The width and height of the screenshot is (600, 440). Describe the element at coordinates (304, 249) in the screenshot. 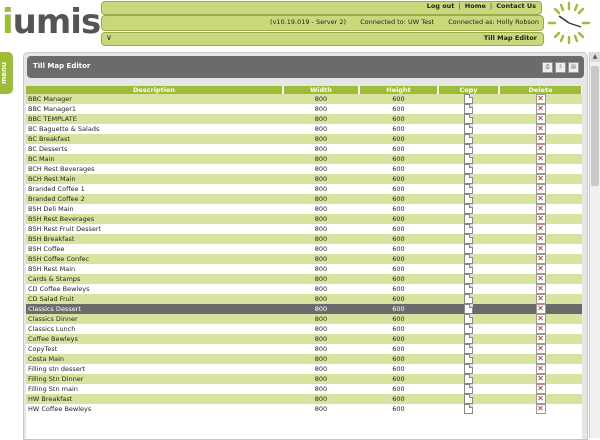

I see `table-row: BSH Coffee 800 600 ✕` at that location.